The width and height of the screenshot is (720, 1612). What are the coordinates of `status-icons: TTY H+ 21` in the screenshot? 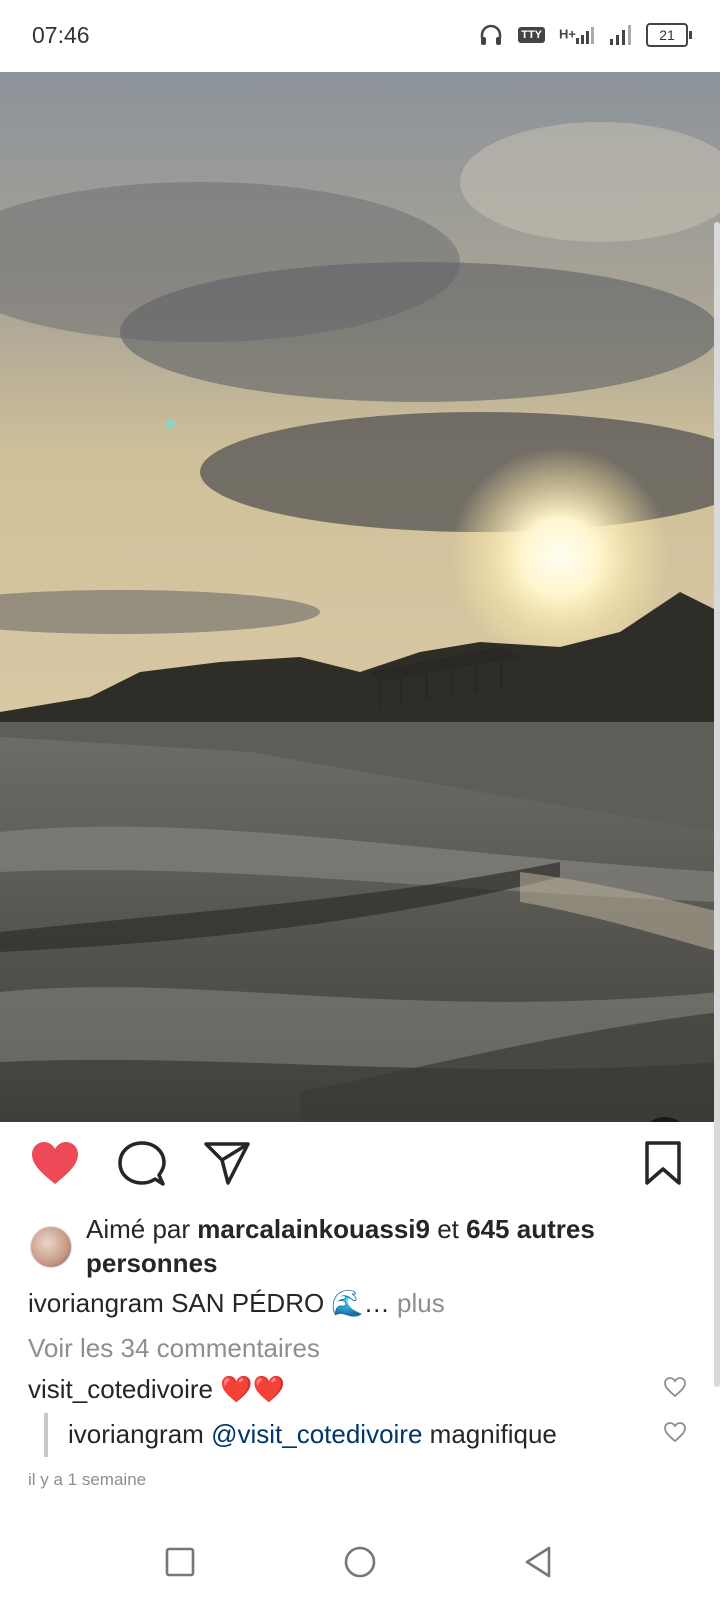 It's located at (585, 35).